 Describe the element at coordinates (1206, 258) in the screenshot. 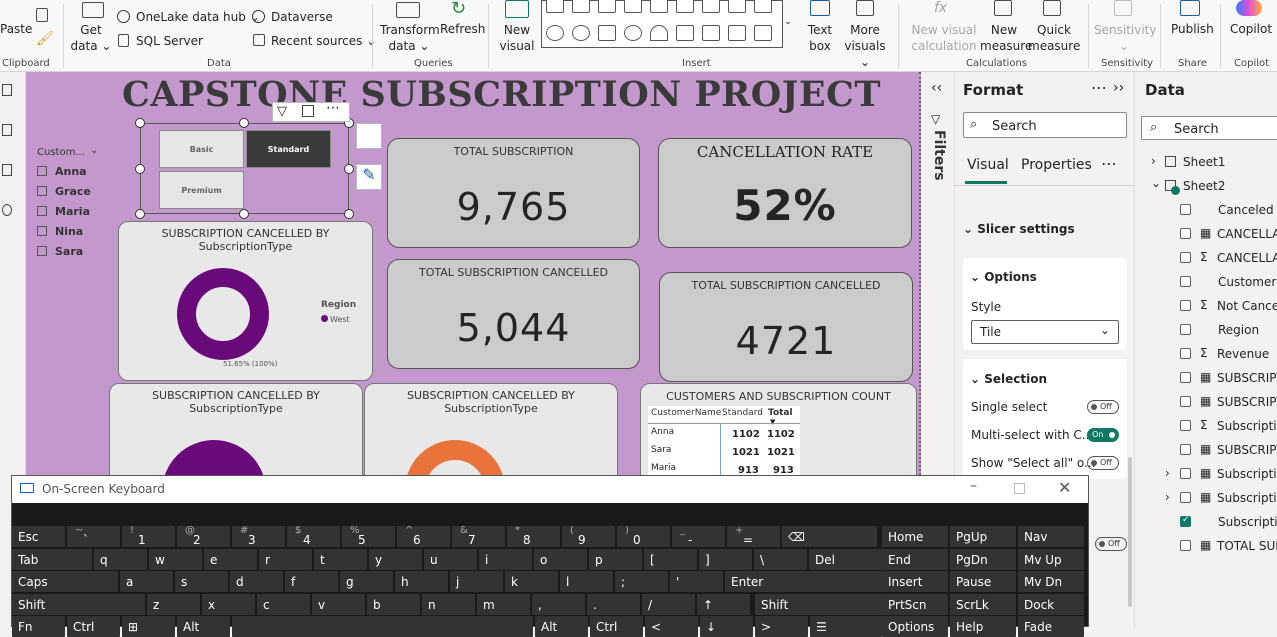

I see `field-item: Σ CANCELLAT` at that location.